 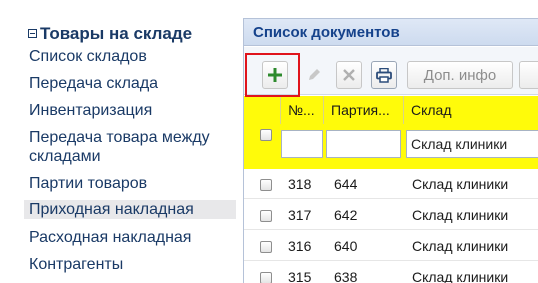 What do you see at coordinates (300, 215) in the screenshot?
I see `cell-number: 317` at bounding box center [300, 215].